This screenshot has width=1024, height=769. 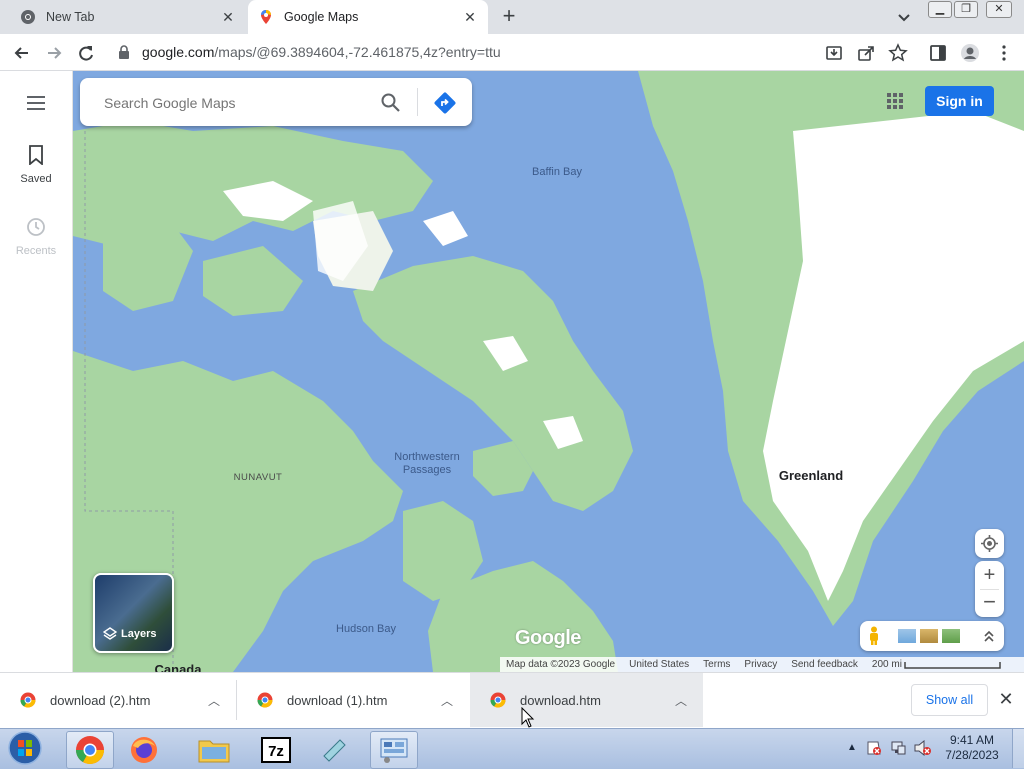 What do you see at coordinates (966, 9) in the screenshot?
I see `restore-button: ❐` at bounding box center [966, 9].